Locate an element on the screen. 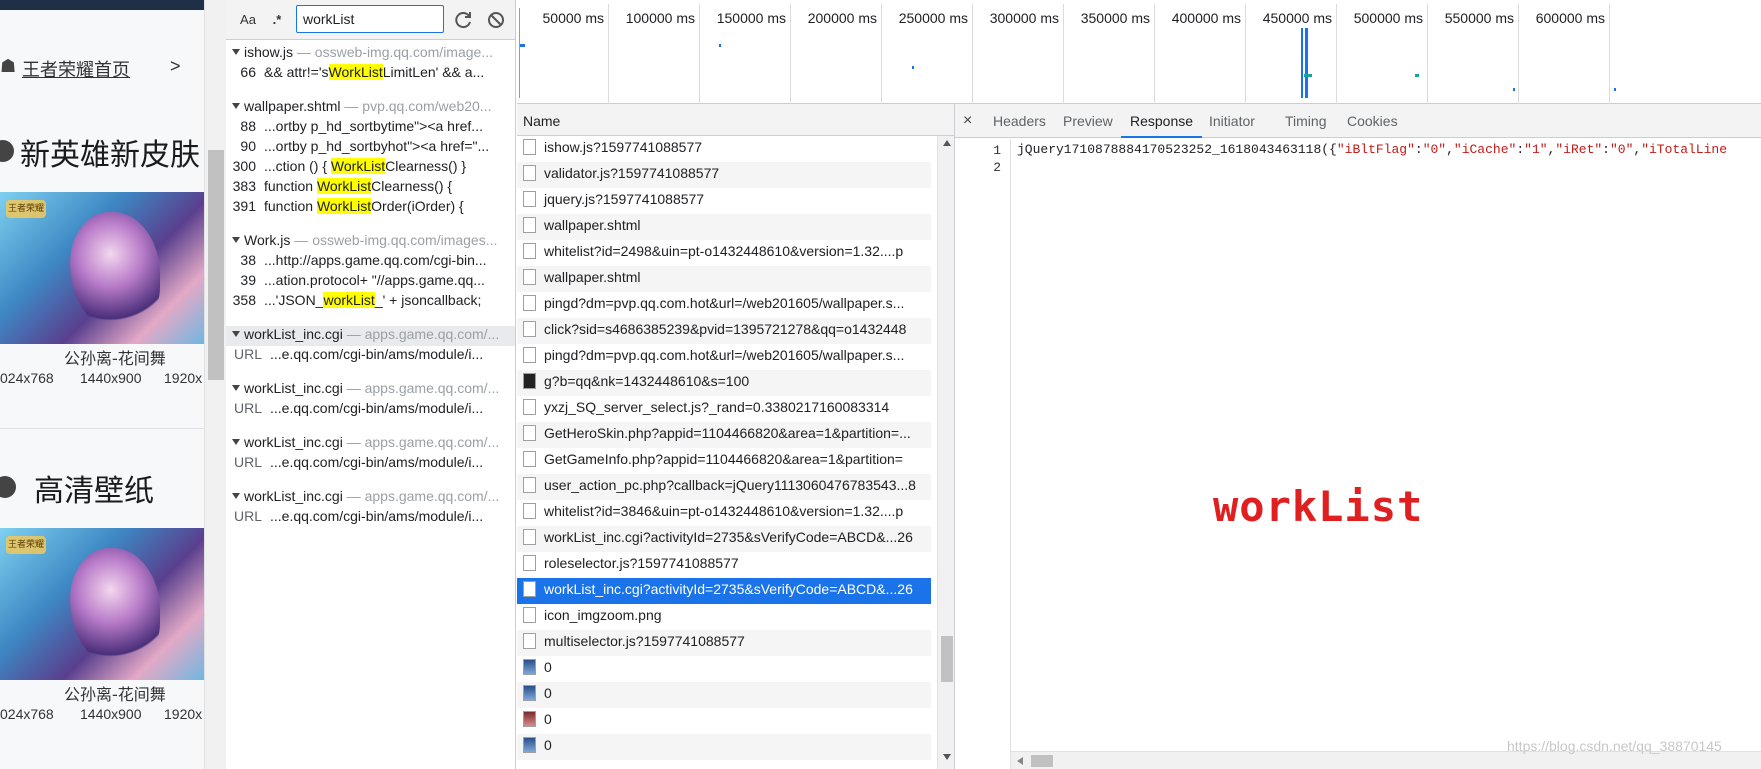 The height and width of the screenshot is (769, 1761). match-text: ...'JSON_ is located at coordinates (294, 300).